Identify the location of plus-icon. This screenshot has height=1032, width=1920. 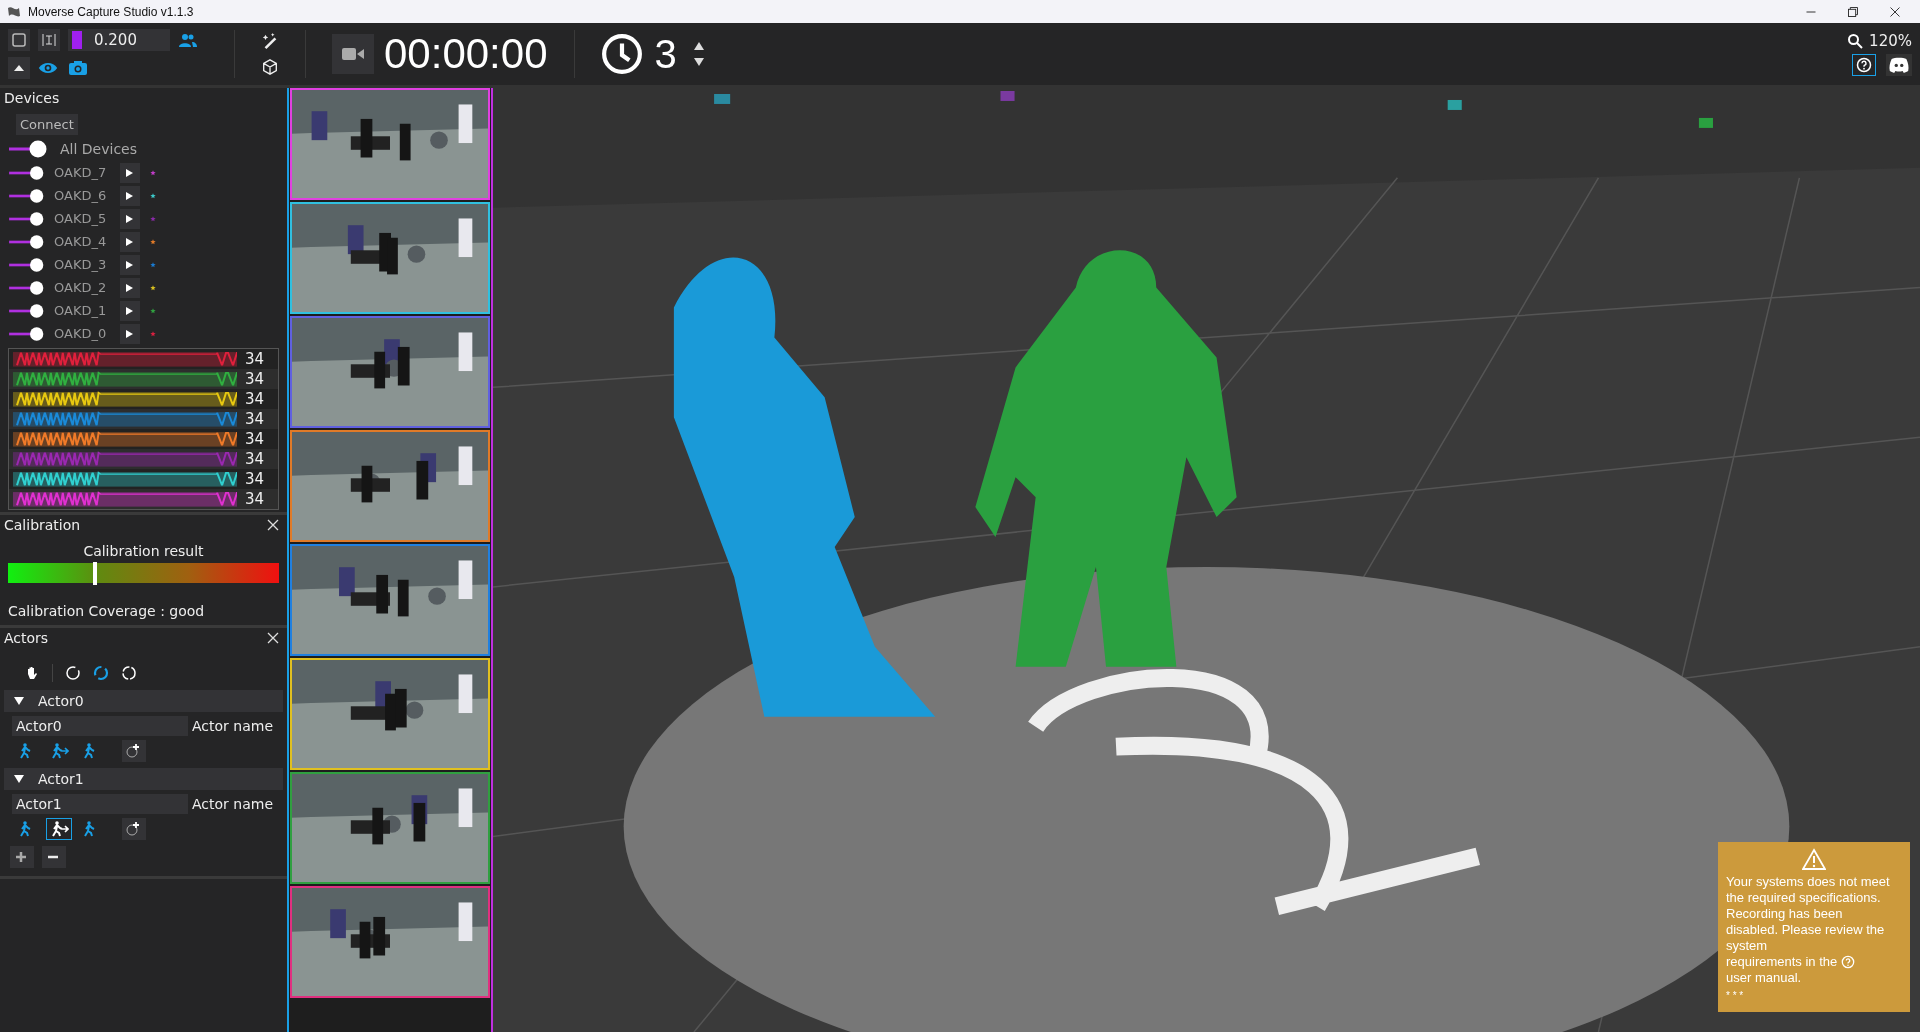
(21, 857).